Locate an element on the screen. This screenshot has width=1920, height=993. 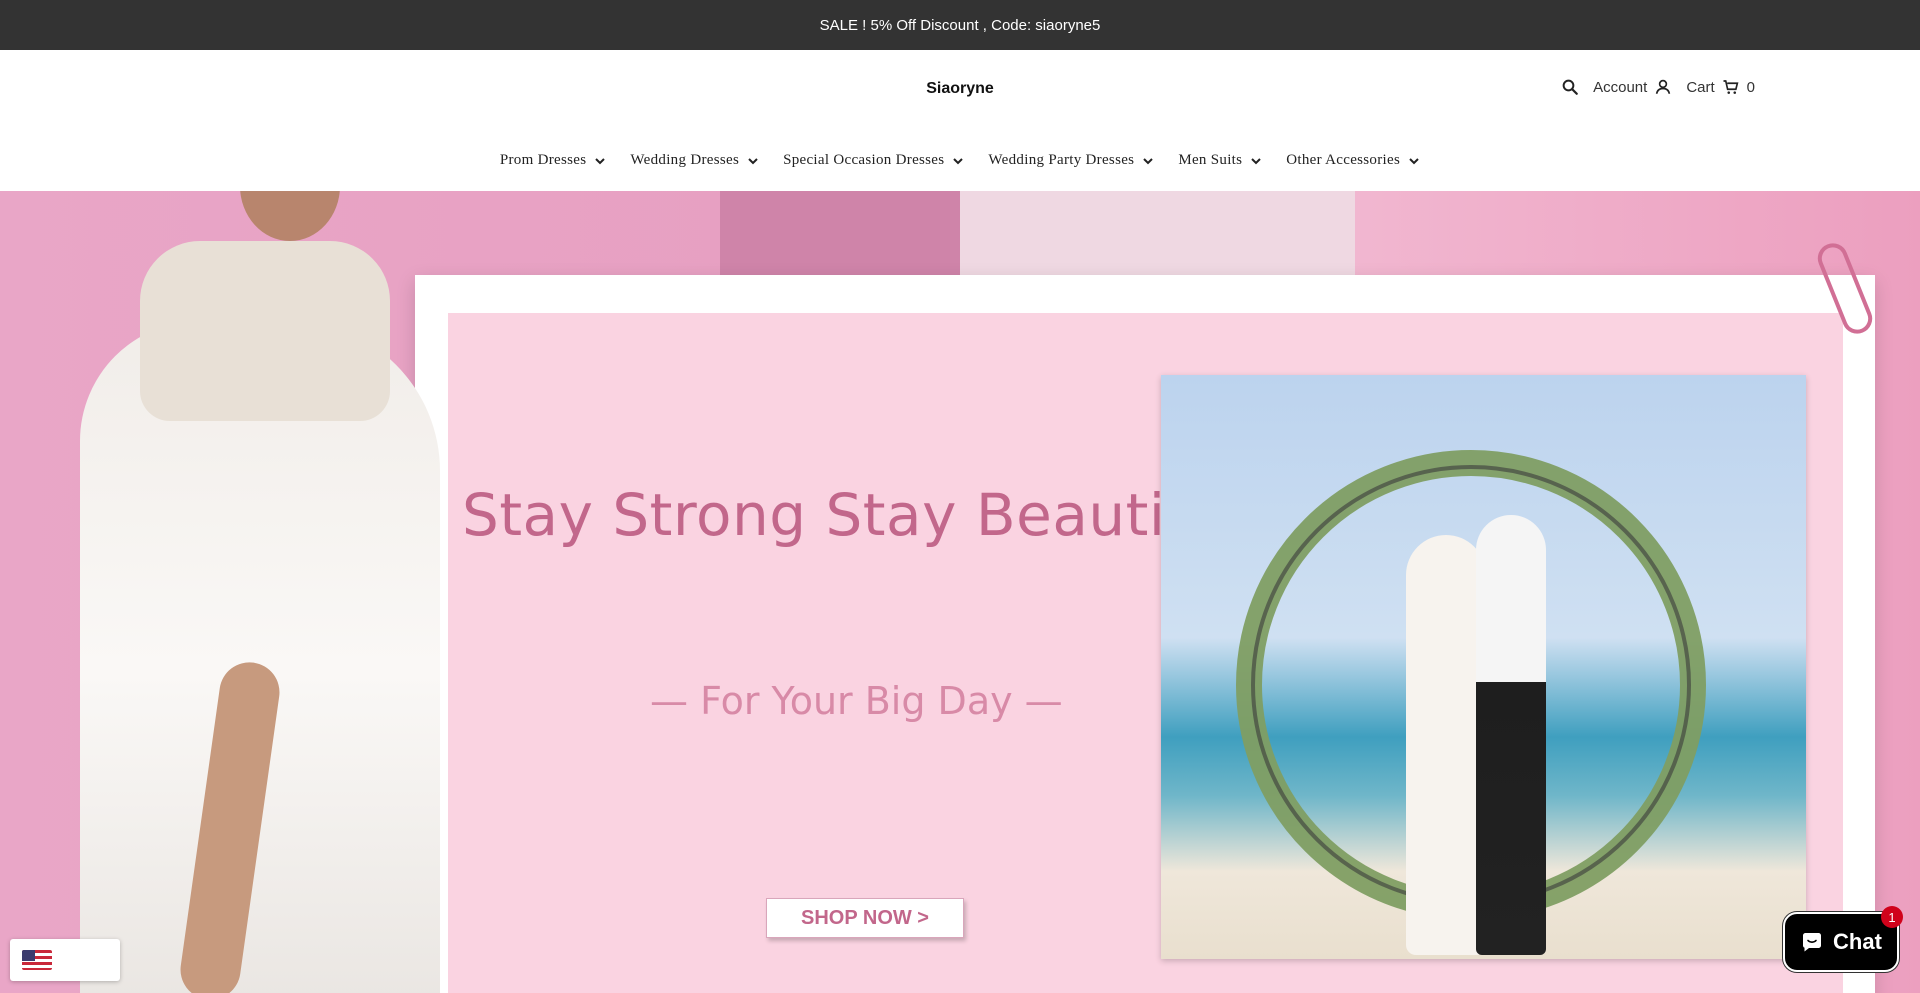
nav-item-men-suits: Men Suits is located at coordinates (1220, 160).